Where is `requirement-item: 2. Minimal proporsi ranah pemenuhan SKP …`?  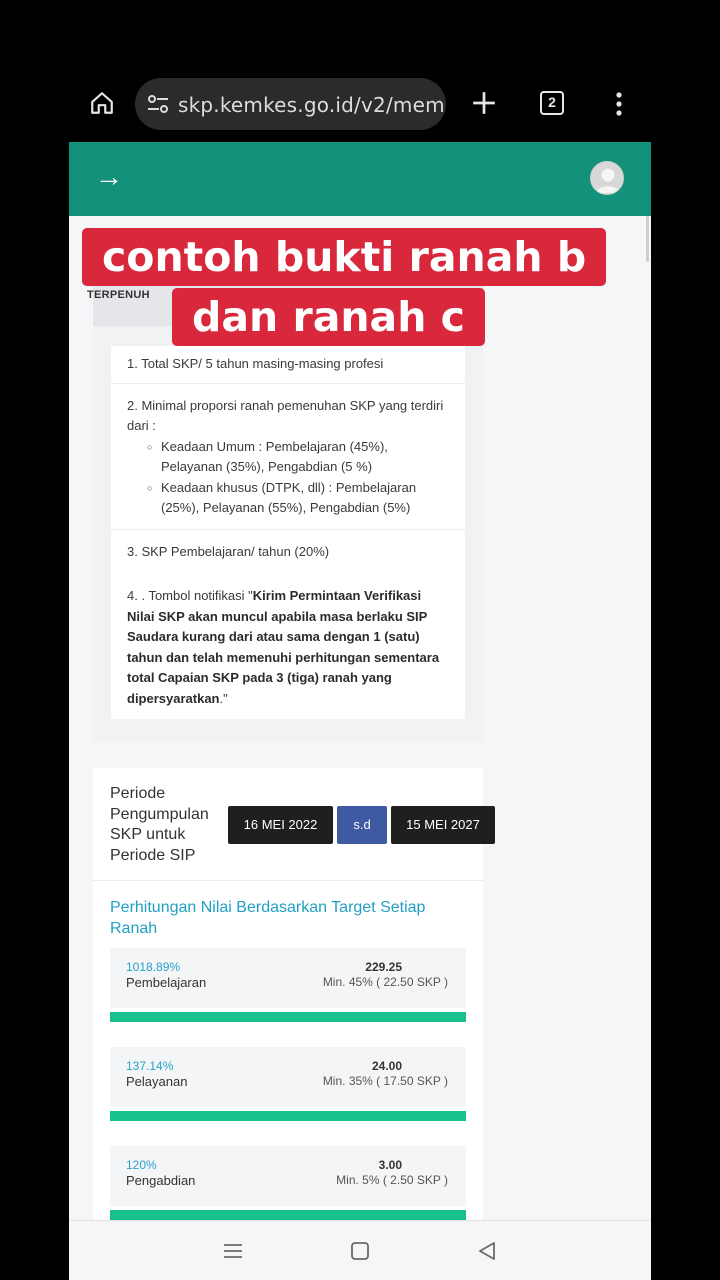 requirement-item: 2. Minimal proporsi ranah pemenuhan SKP … is located at coordinates (288, 457).